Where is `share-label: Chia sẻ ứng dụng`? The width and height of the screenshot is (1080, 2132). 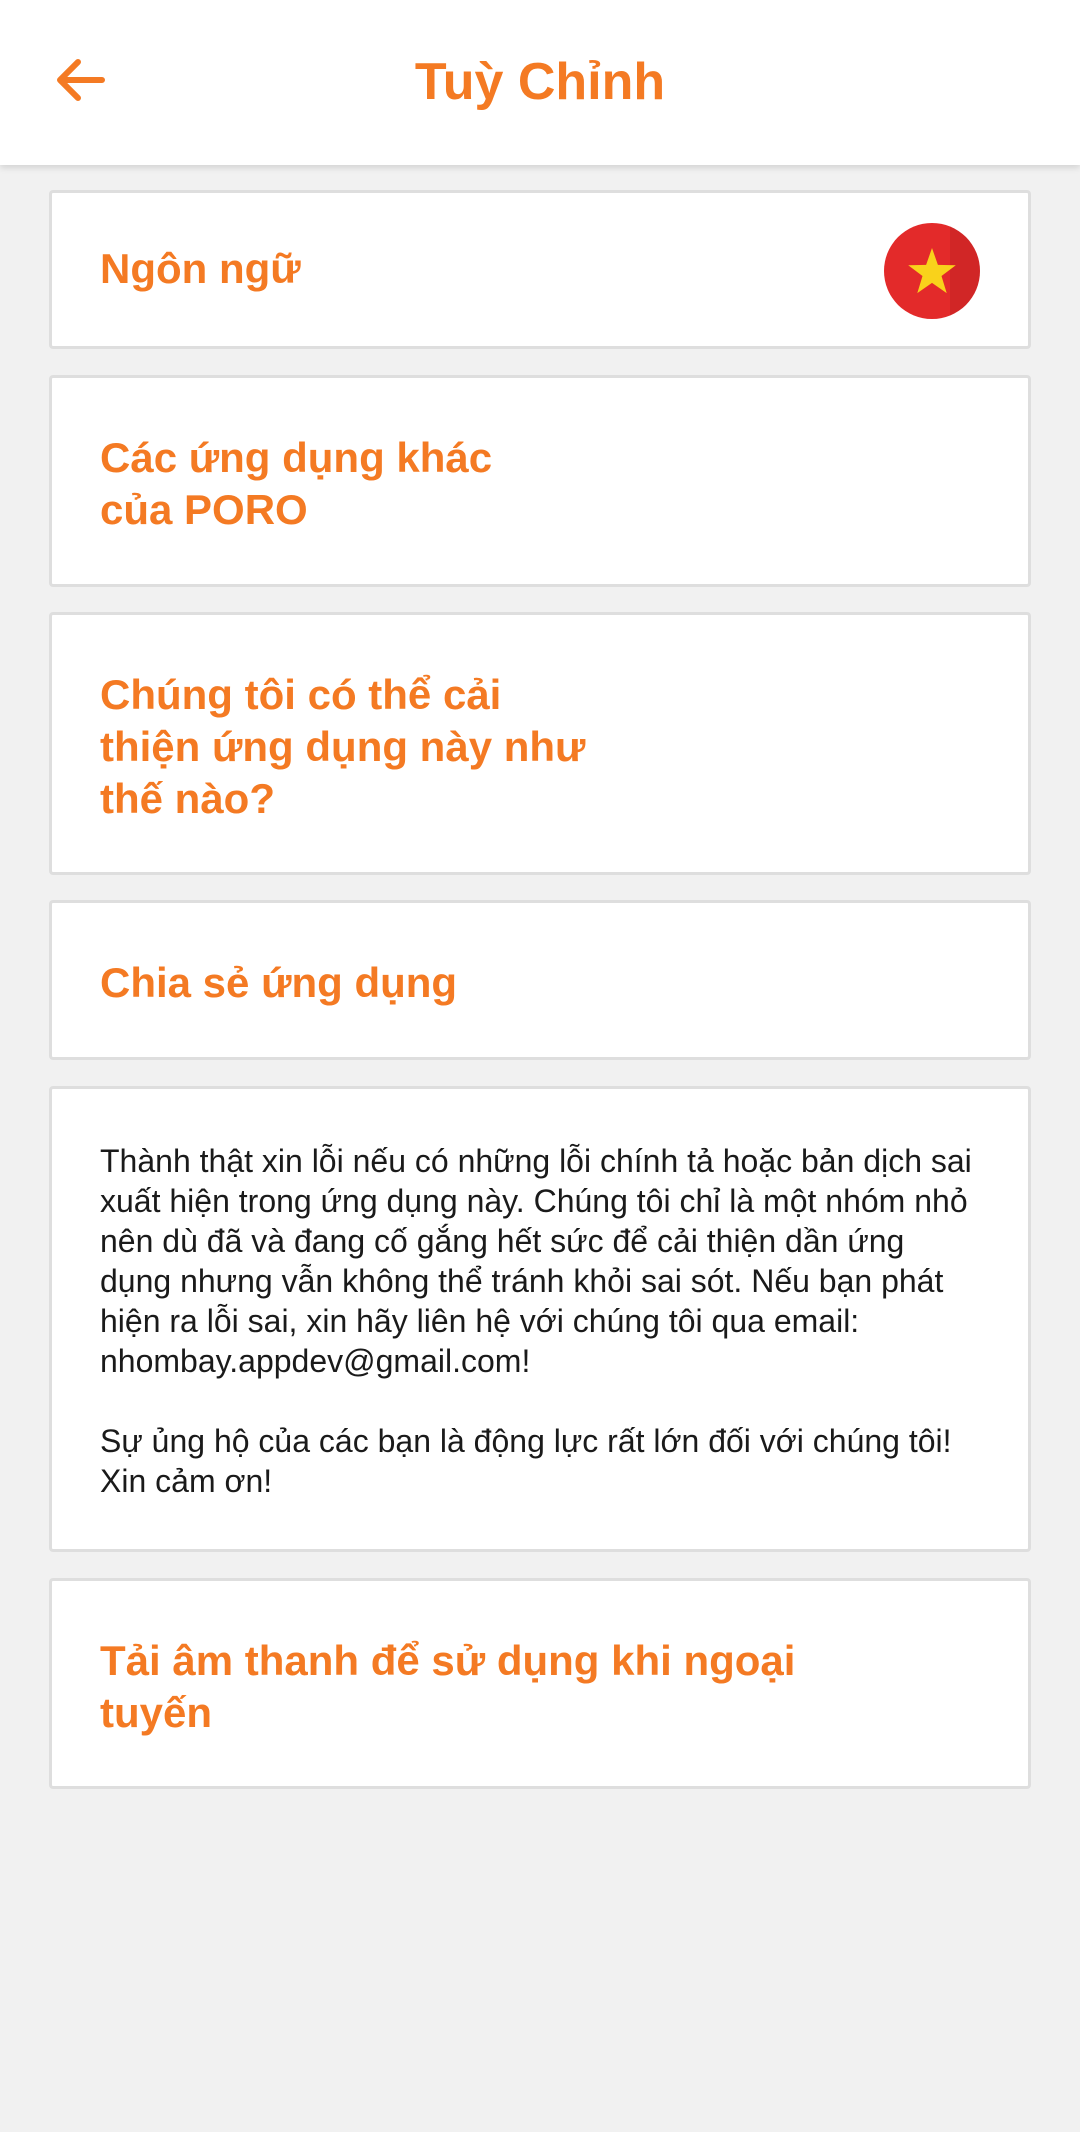
share-label: Chia sẻ ứng dụng is located at coordinates (279, 982).